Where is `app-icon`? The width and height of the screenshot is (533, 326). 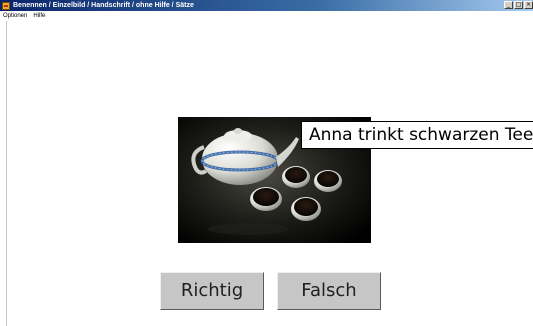
app-icon is located at coordinates (6, 5).